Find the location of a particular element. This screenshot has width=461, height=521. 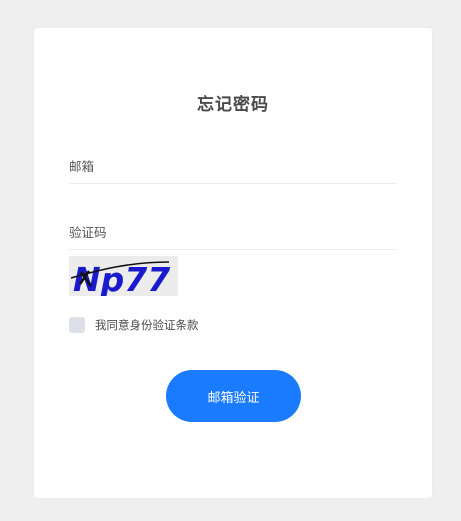

captcha-graphic: Np77 is located at coordinates (123, 276).